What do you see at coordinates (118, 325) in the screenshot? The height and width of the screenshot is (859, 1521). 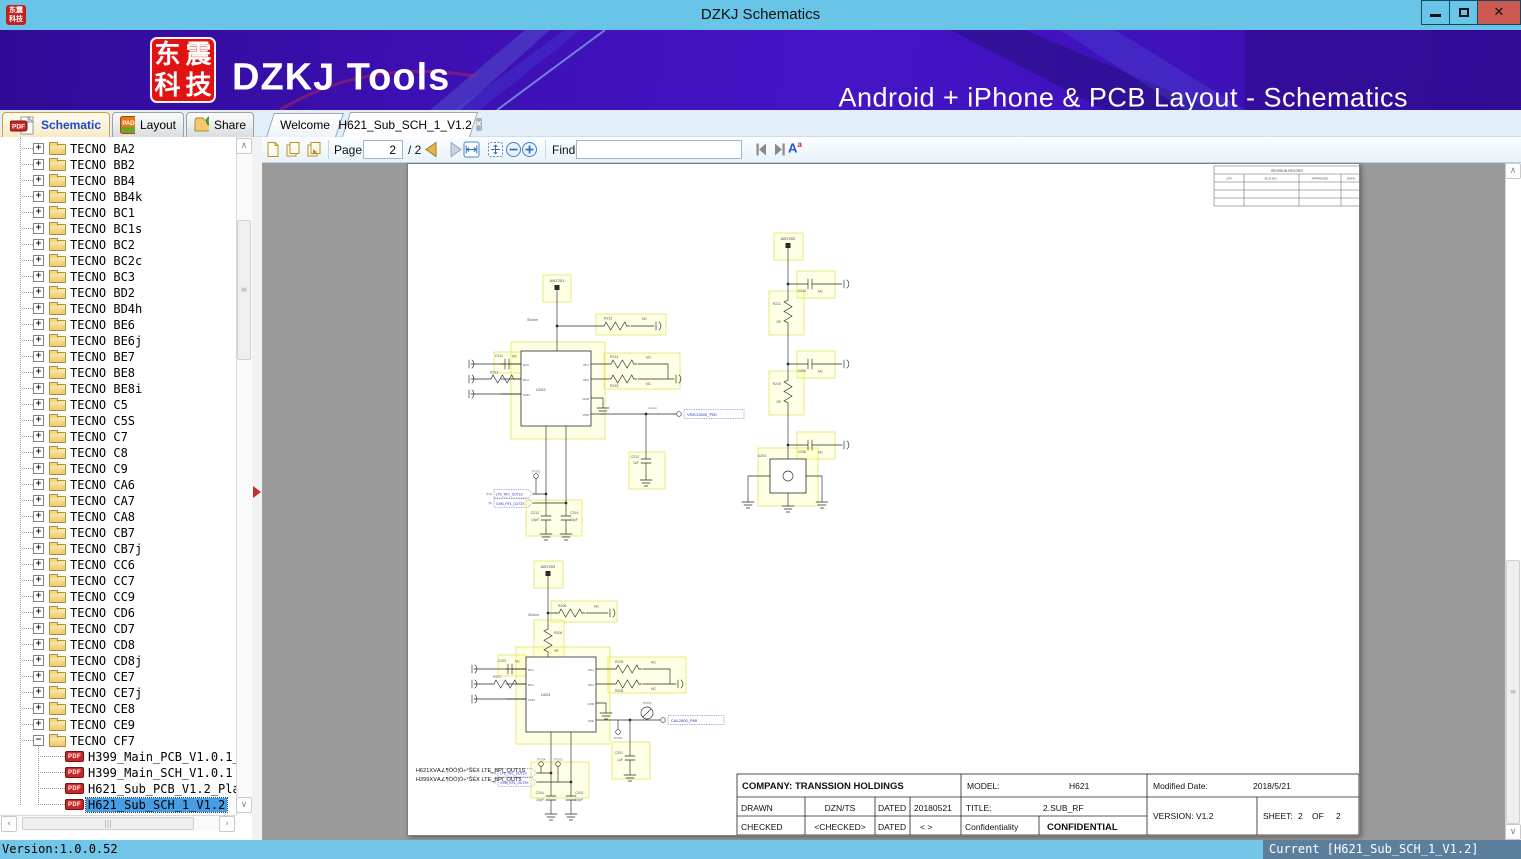 I see `sidebar-item-tecno-be6: + TECNO BE6` at bounding box center [118, 325].